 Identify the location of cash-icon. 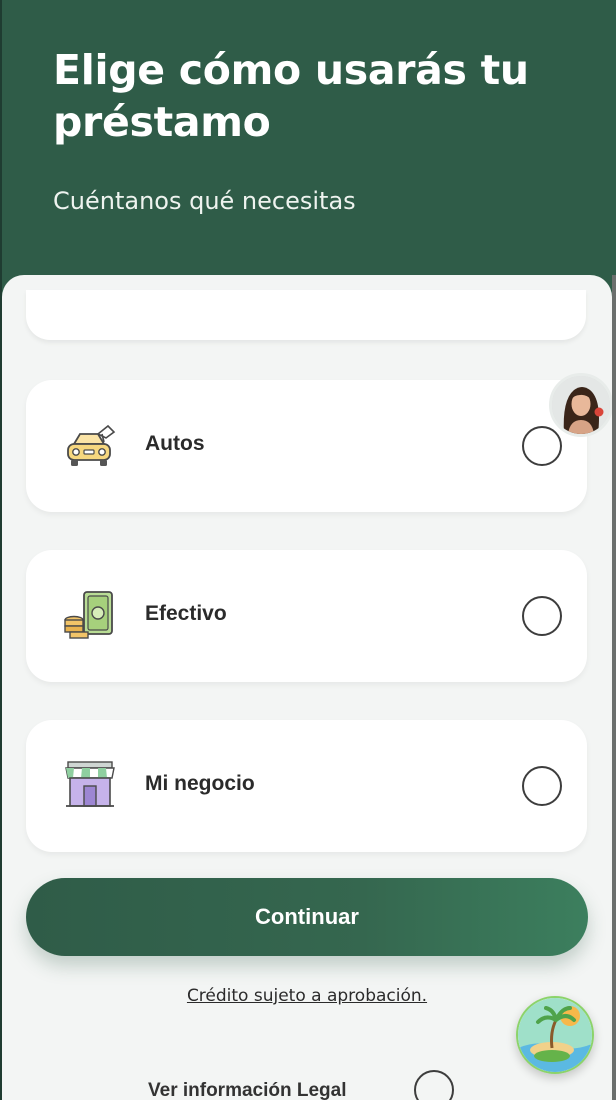
(90, 616).